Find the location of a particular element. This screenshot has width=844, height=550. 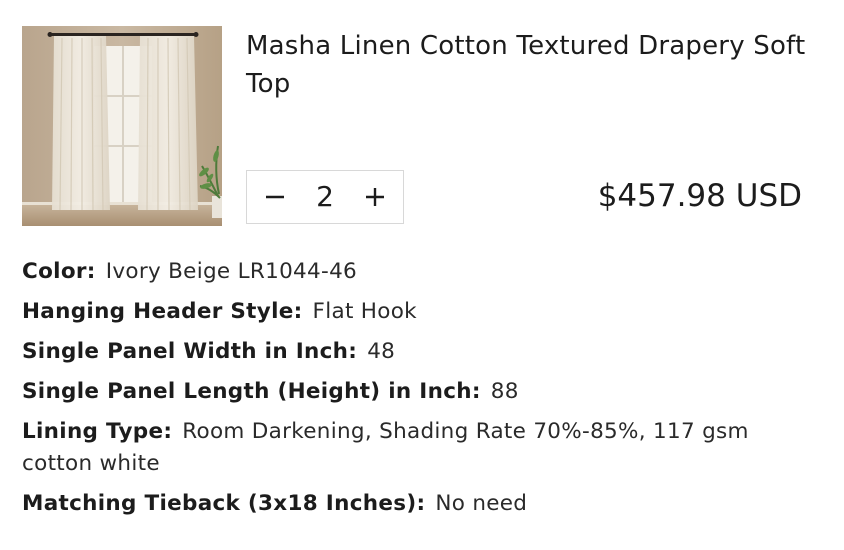

product-image is located at coordinates (122, 126).